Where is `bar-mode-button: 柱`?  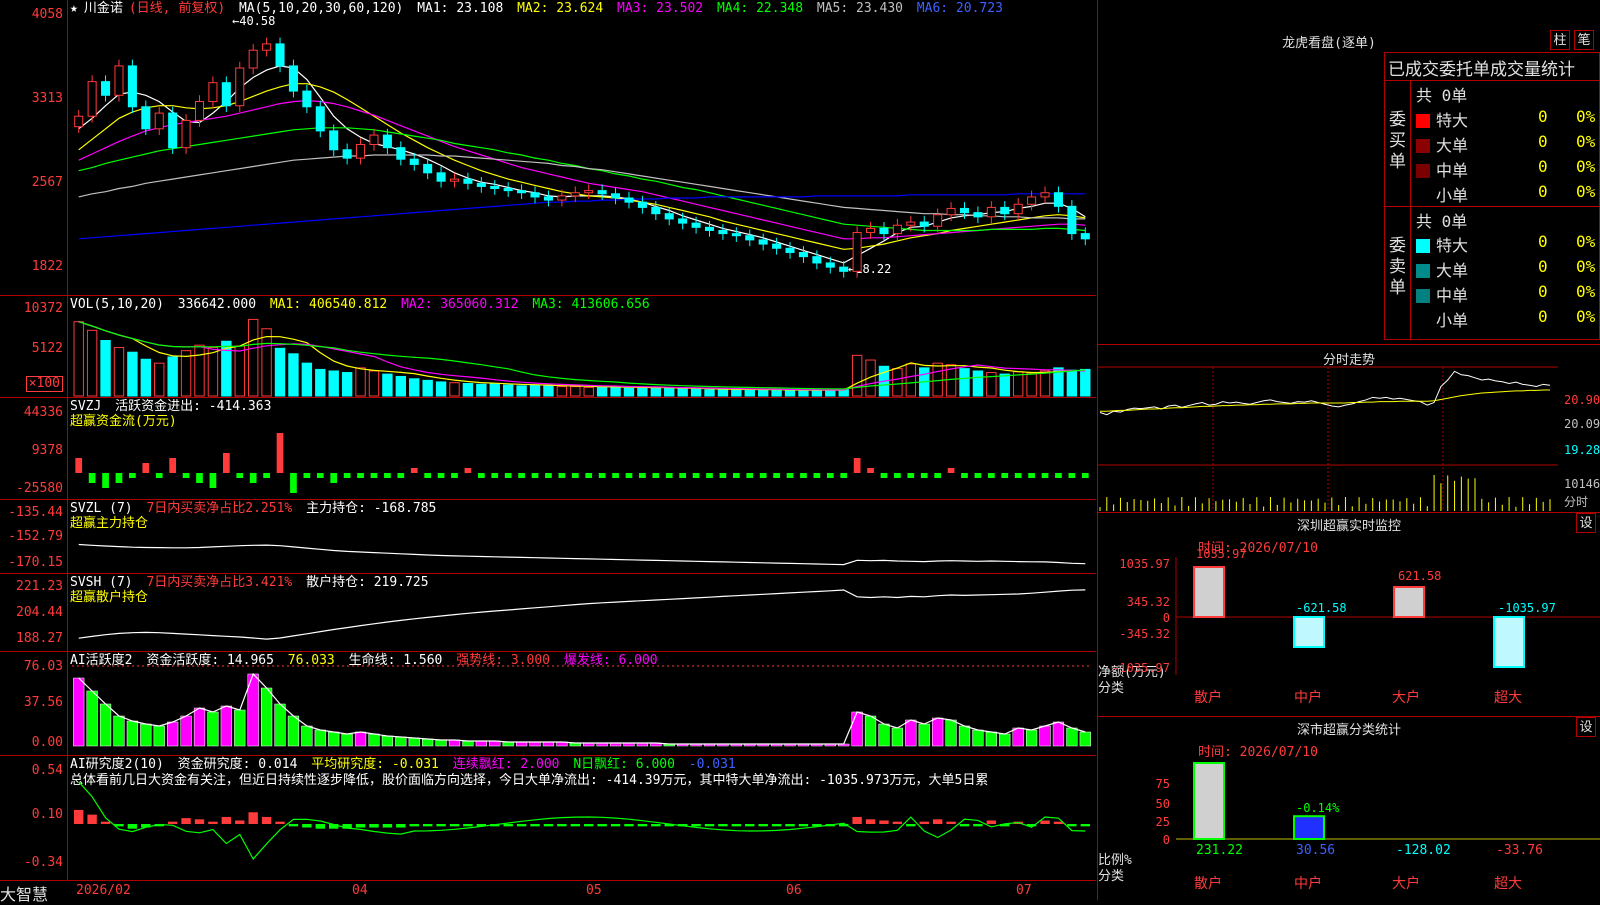 bar-mode-button: 柱 is located at coordinates (1560, 40).